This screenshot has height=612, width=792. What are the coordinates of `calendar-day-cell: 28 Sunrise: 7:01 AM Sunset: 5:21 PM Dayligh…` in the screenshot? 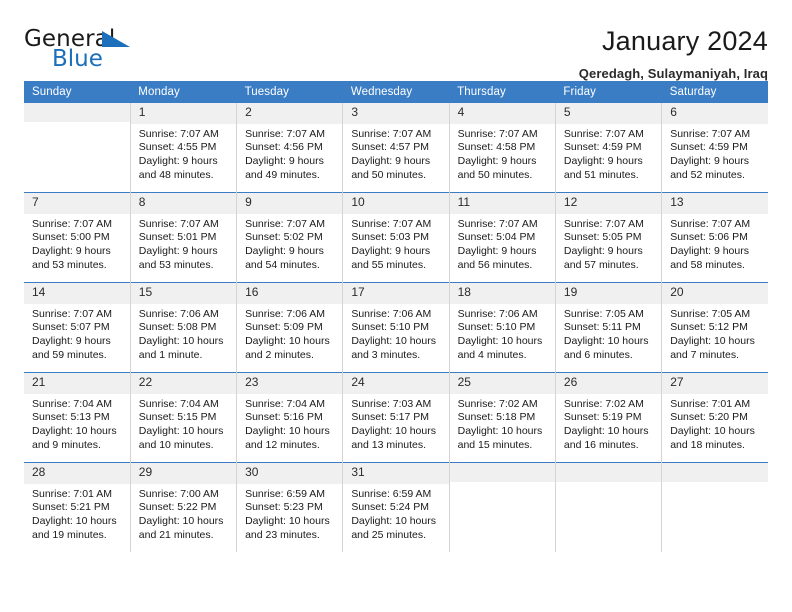 It's located at (77, 507).